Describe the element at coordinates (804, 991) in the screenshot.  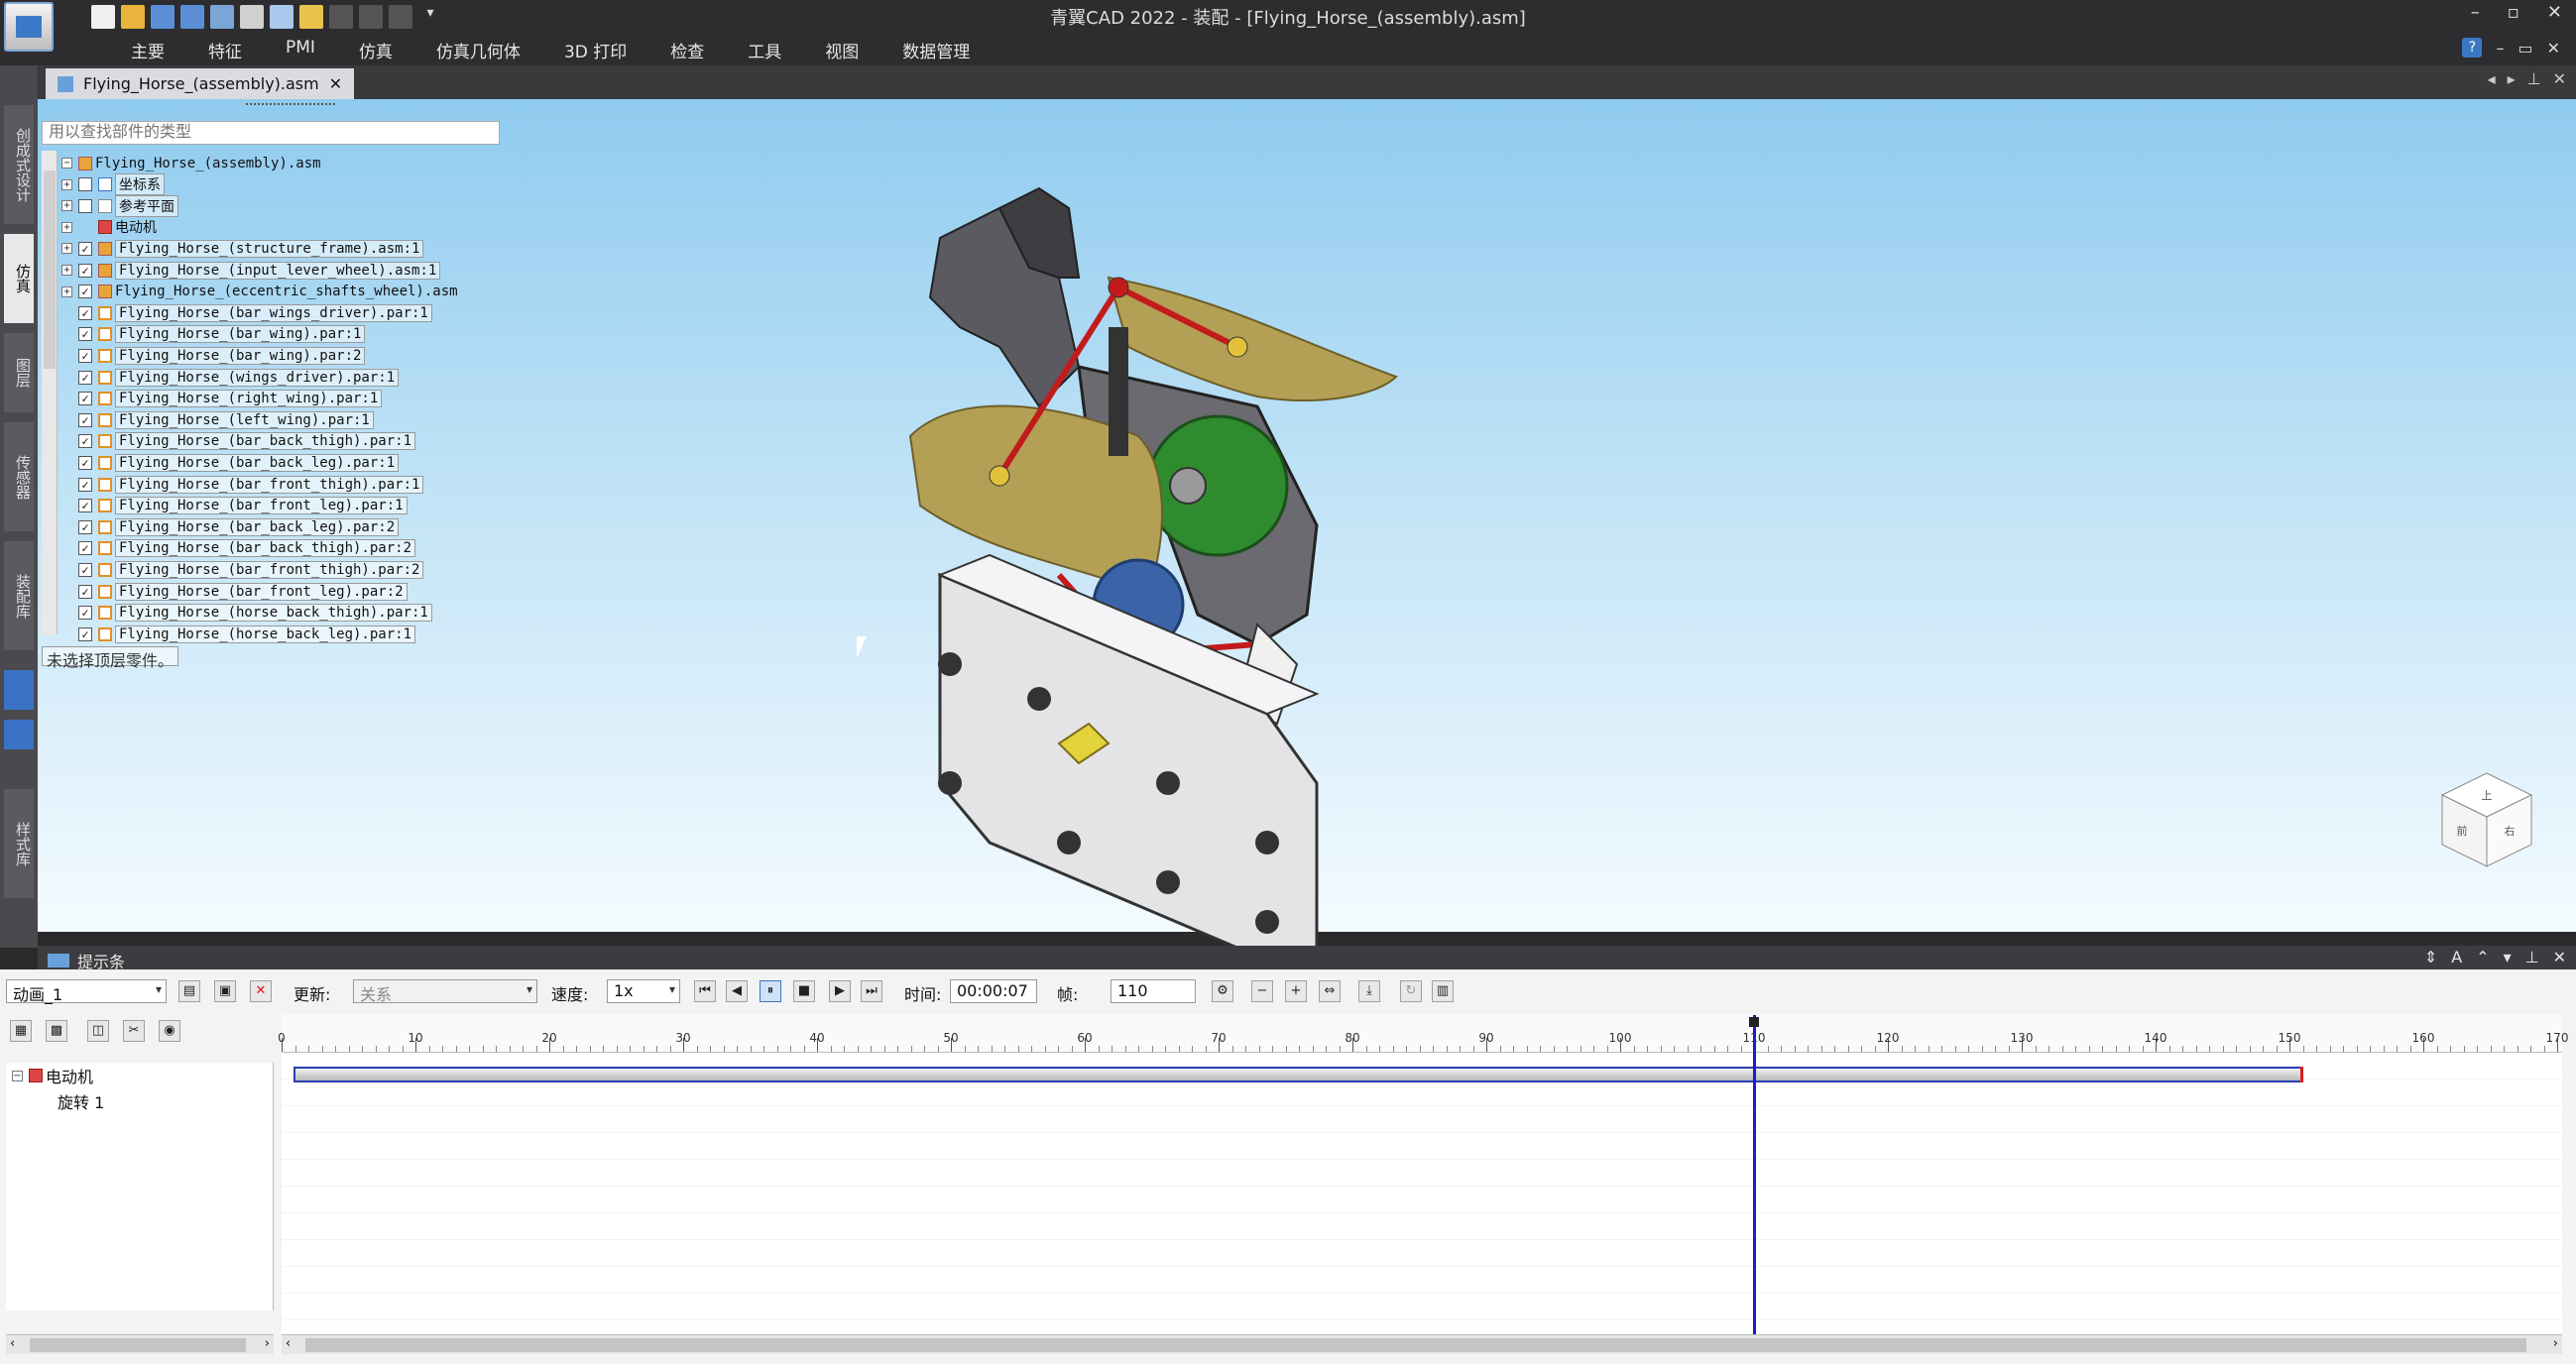
I see `stop-icon: ■` at that location.